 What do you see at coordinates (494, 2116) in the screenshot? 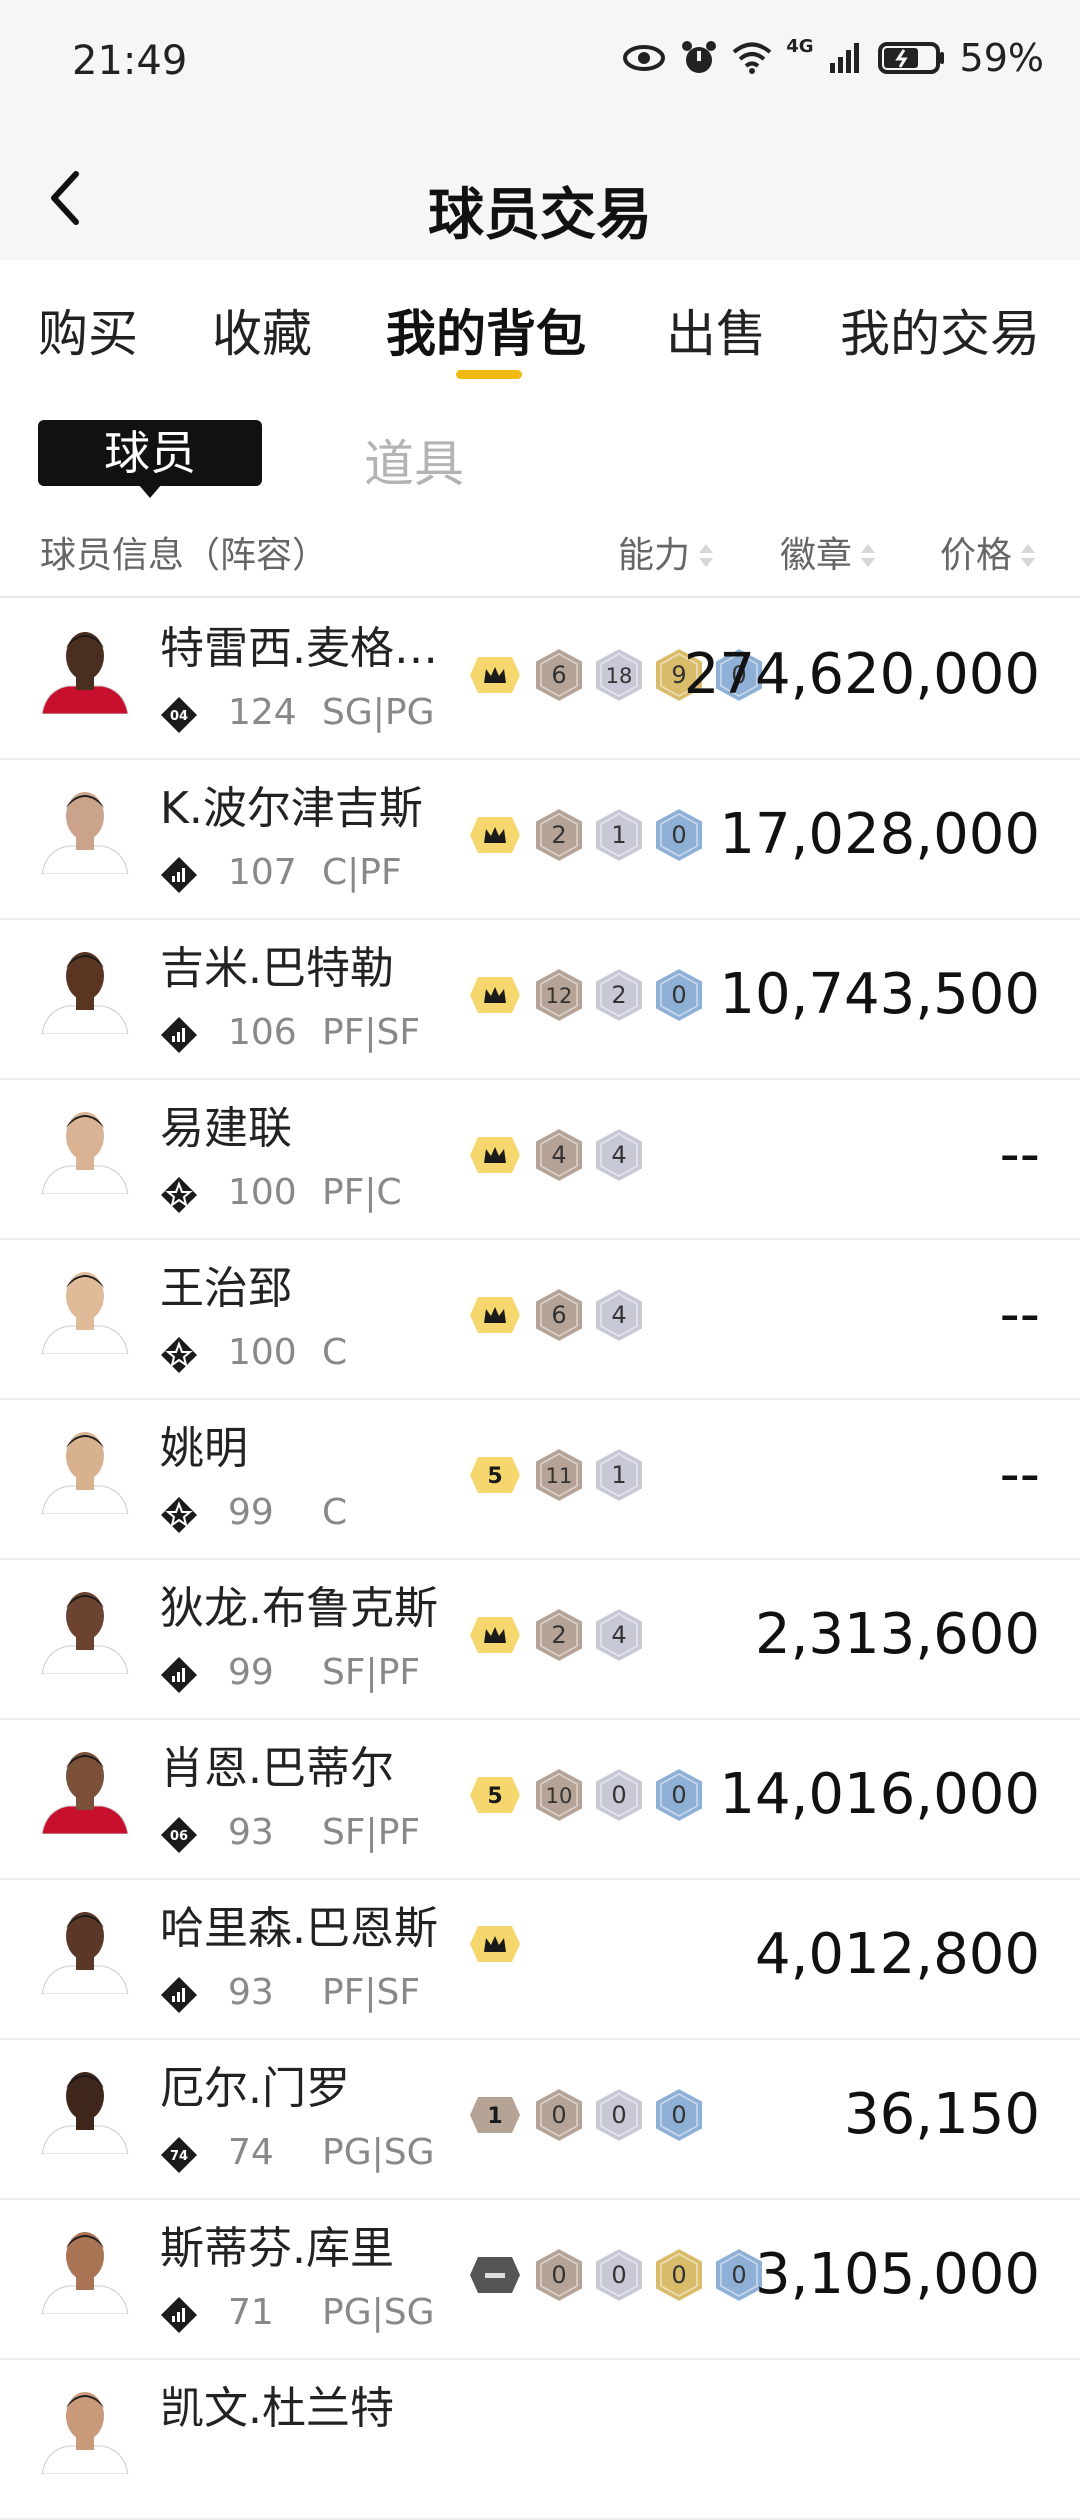
I see `level-number: 1` at bounding box center [494, 2116].